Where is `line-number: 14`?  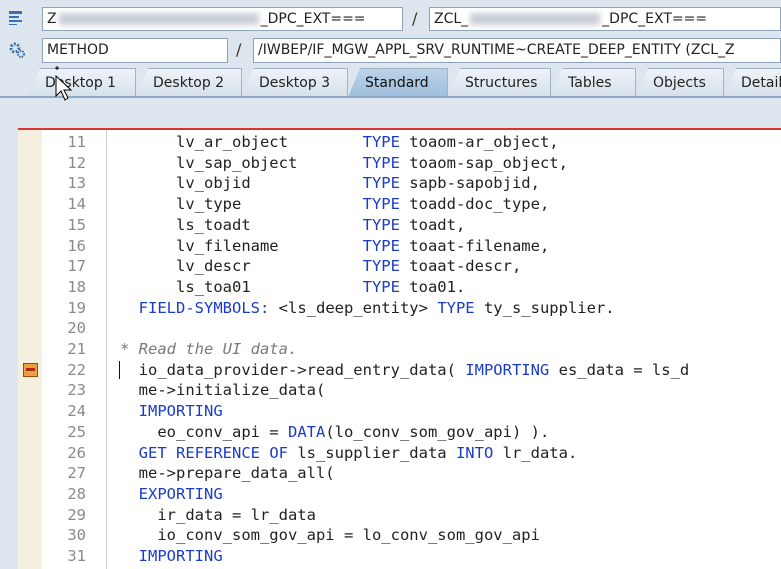
line-number: 14 is located at coordinates (76, 204).